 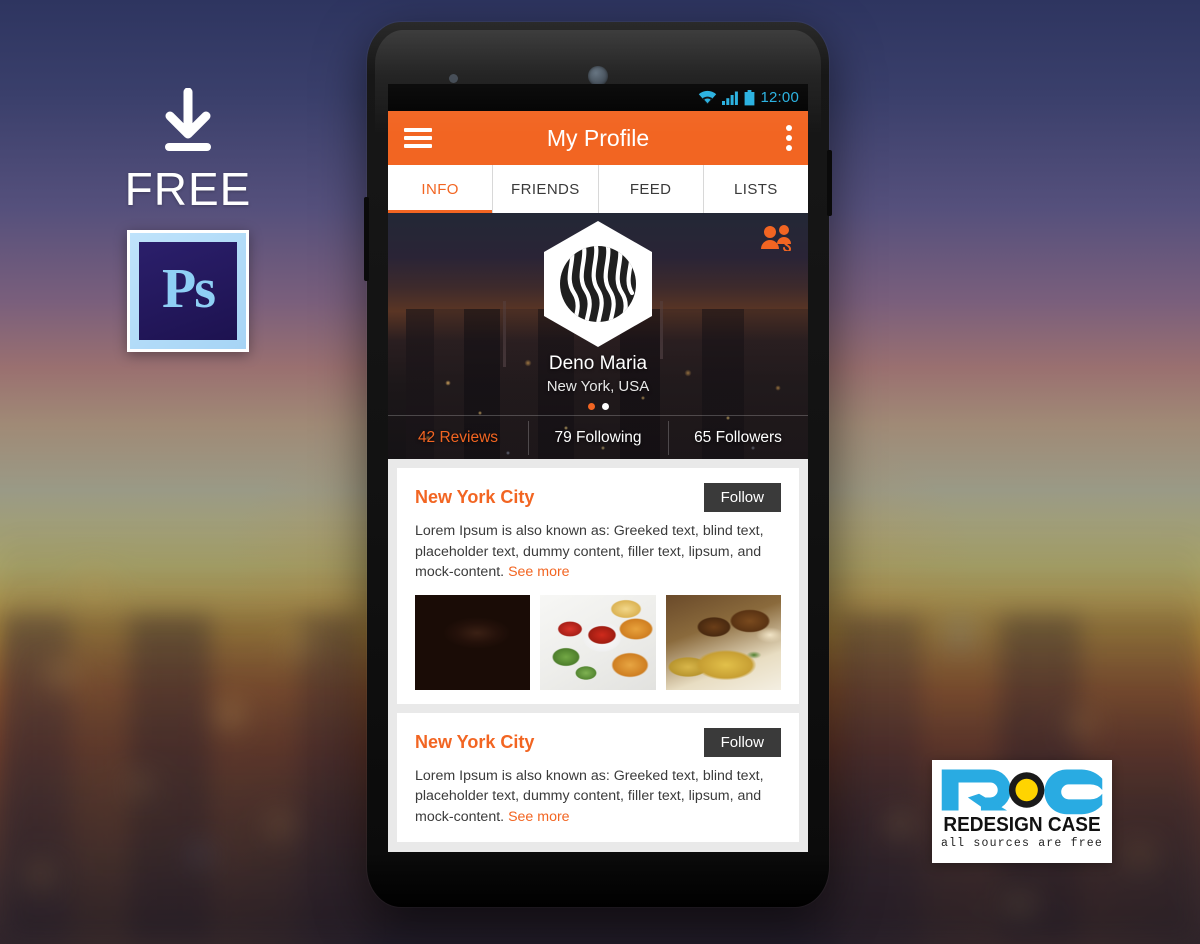 What do you see at coordinates (1022, 825) in the screenshot?
I see `logo-name: REDESIGN CASE` at bounding box center [1022, 825].